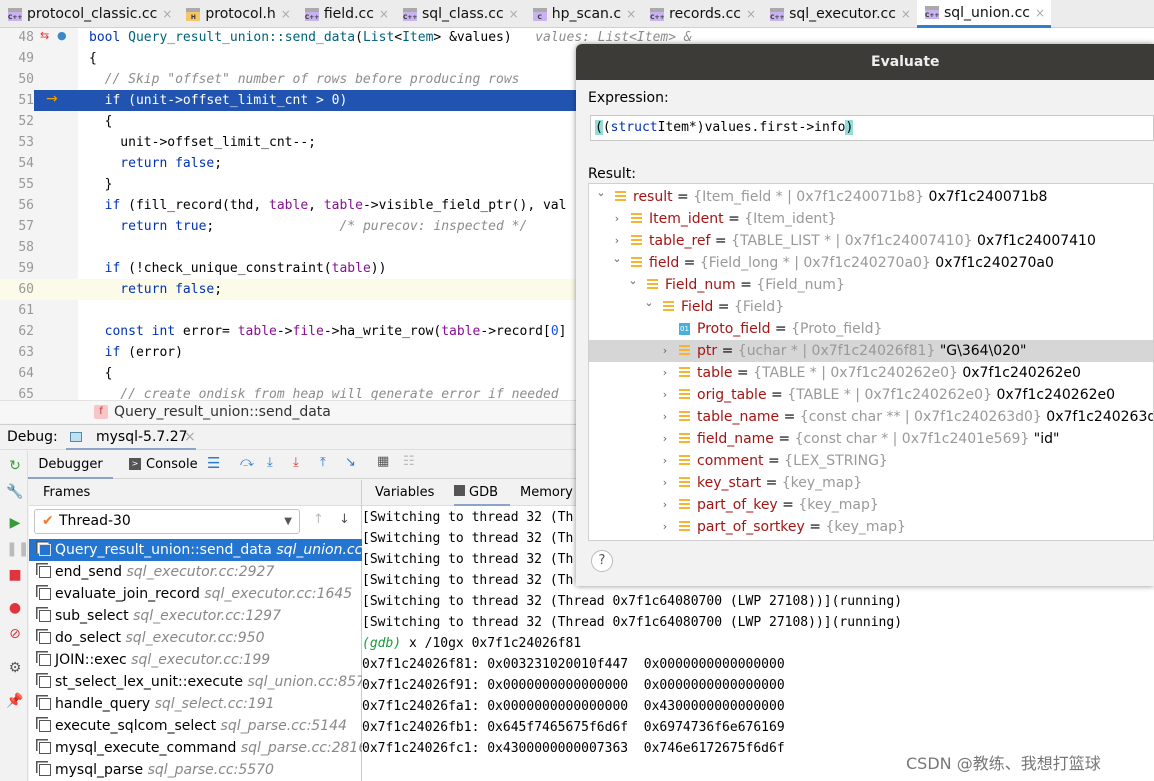 This screenshot has width=1154, height=781. What do you see at coordinates (131, 437) in the screenshot?
I see `debug-session-tab: mysql-5.7.27 ×` at bounding box center [131, 437].